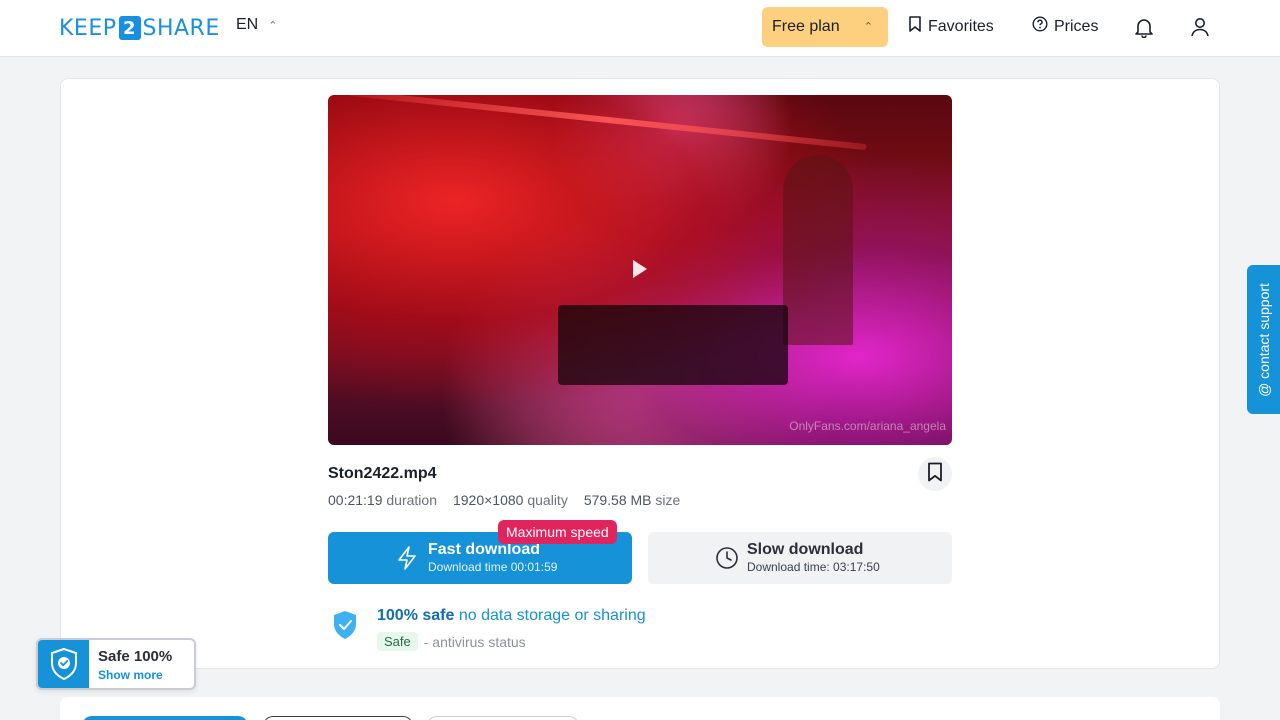  What do you see at coordinates (247, 24) in the screenshot?
I see `language-label: EN` at bounding box center [247, 24].